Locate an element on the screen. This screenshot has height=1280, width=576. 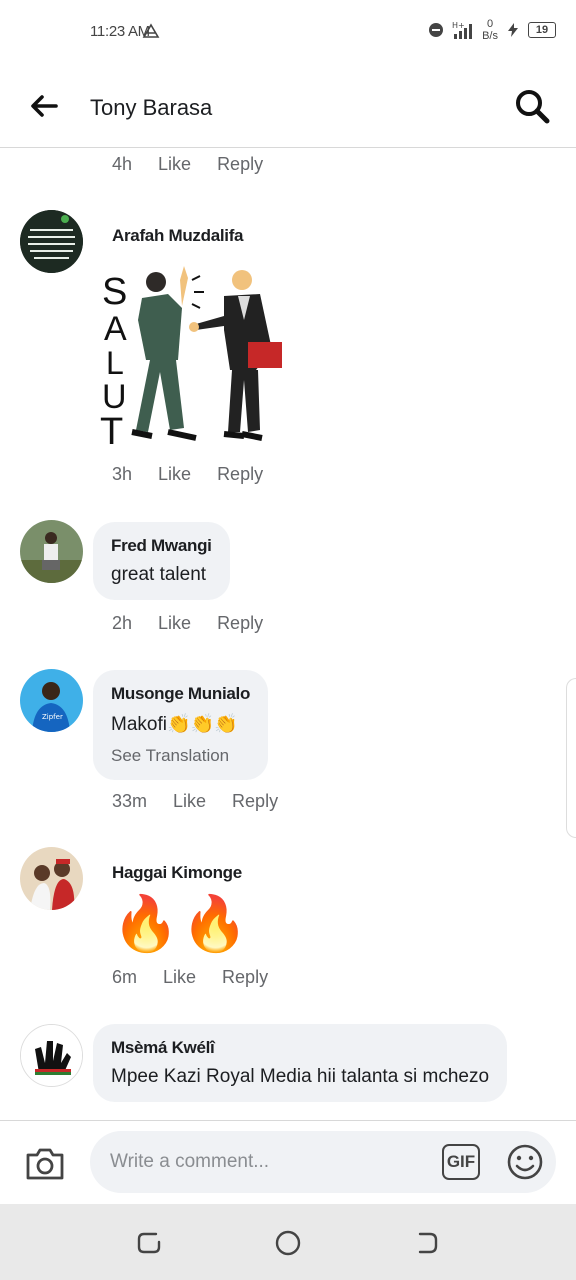
svg-text: S is located at coordinates (114, 292).